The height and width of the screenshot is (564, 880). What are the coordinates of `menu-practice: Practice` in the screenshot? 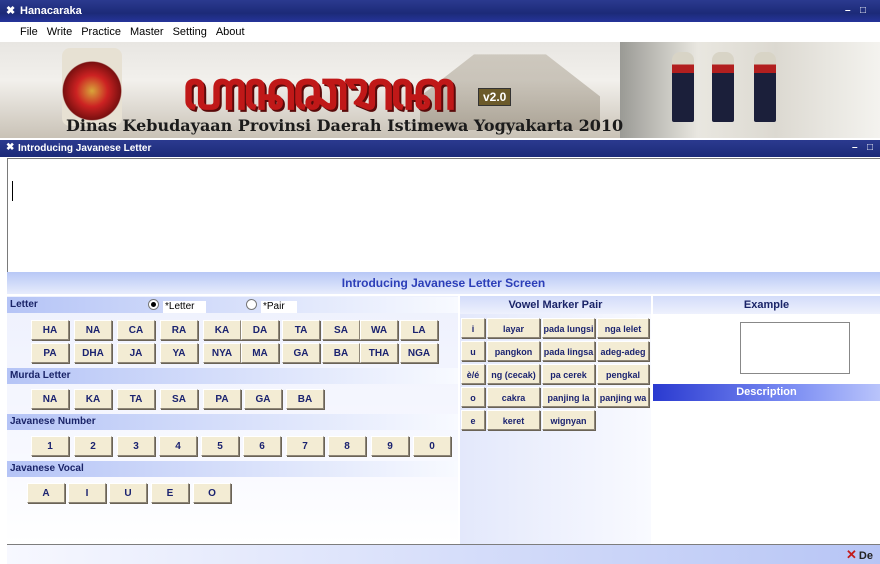 It's located at (101, 32).